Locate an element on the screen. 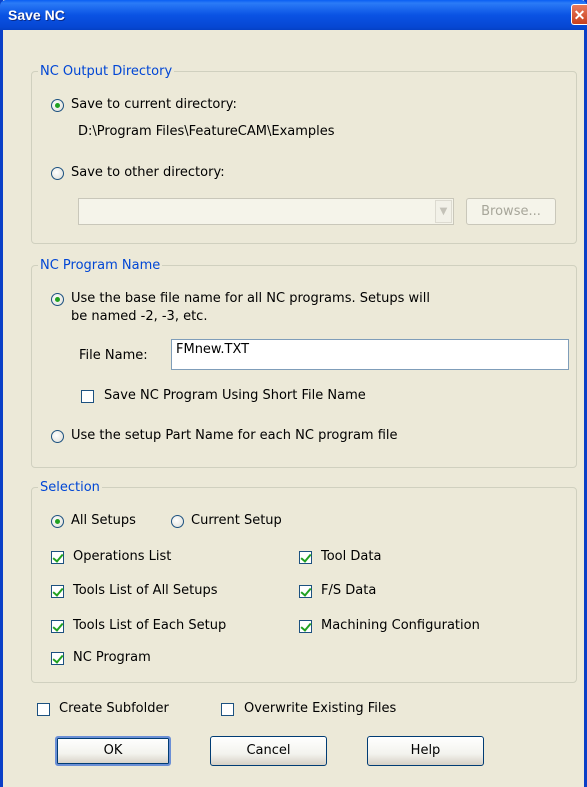  file-name-value: FMnew.TXT is located at coordinates (213, 349).